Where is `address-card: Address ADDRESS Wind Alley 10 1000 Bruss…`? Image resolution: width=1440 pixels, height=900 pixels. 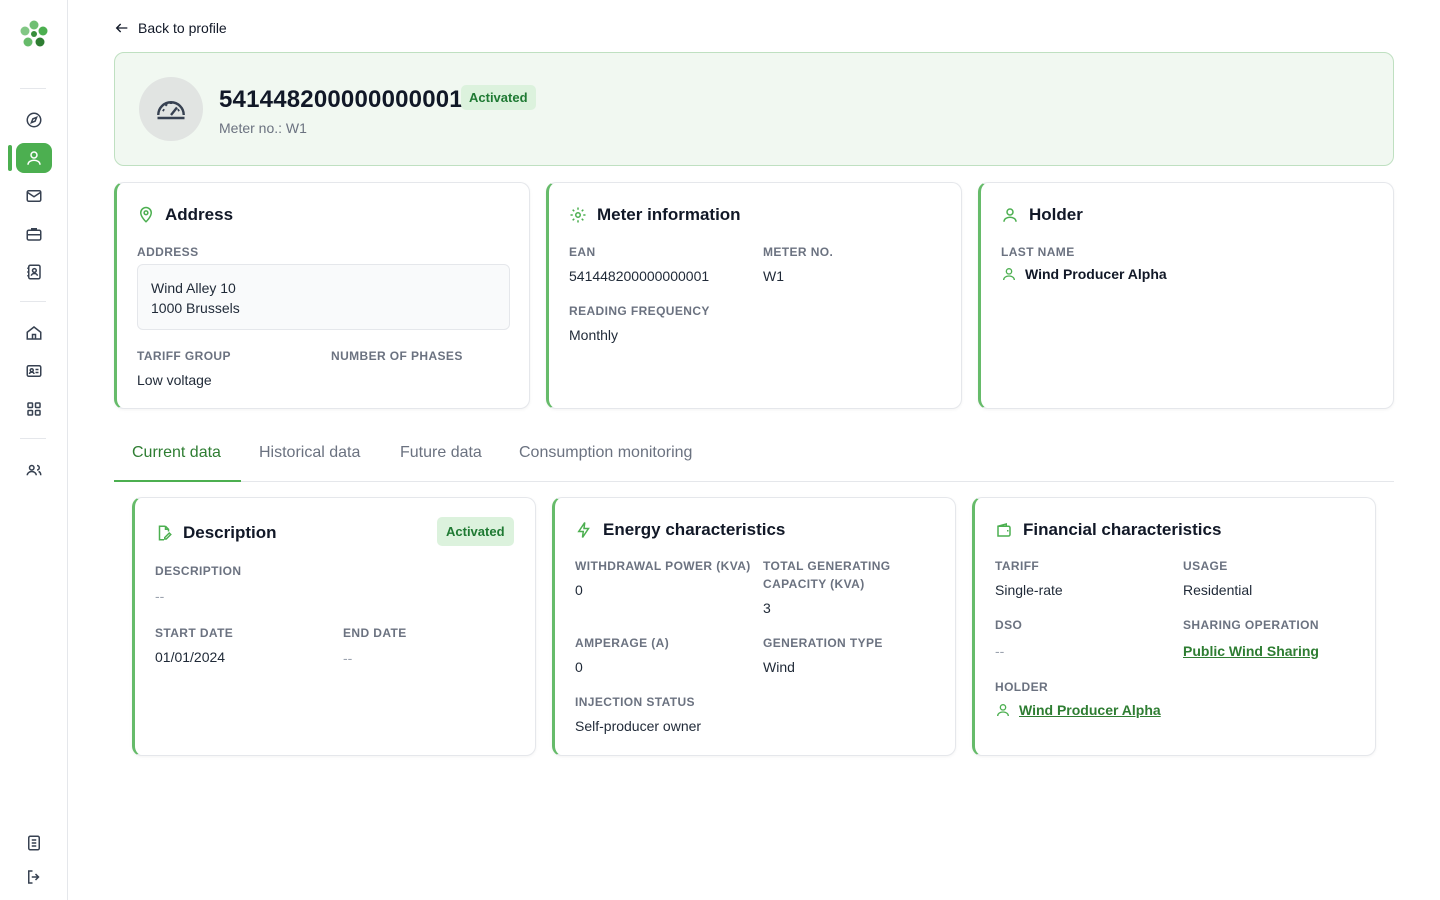
address-card: Address ADDRESS Wind Alley 10 1000 Bruss… is located at coordinates (322, 295).